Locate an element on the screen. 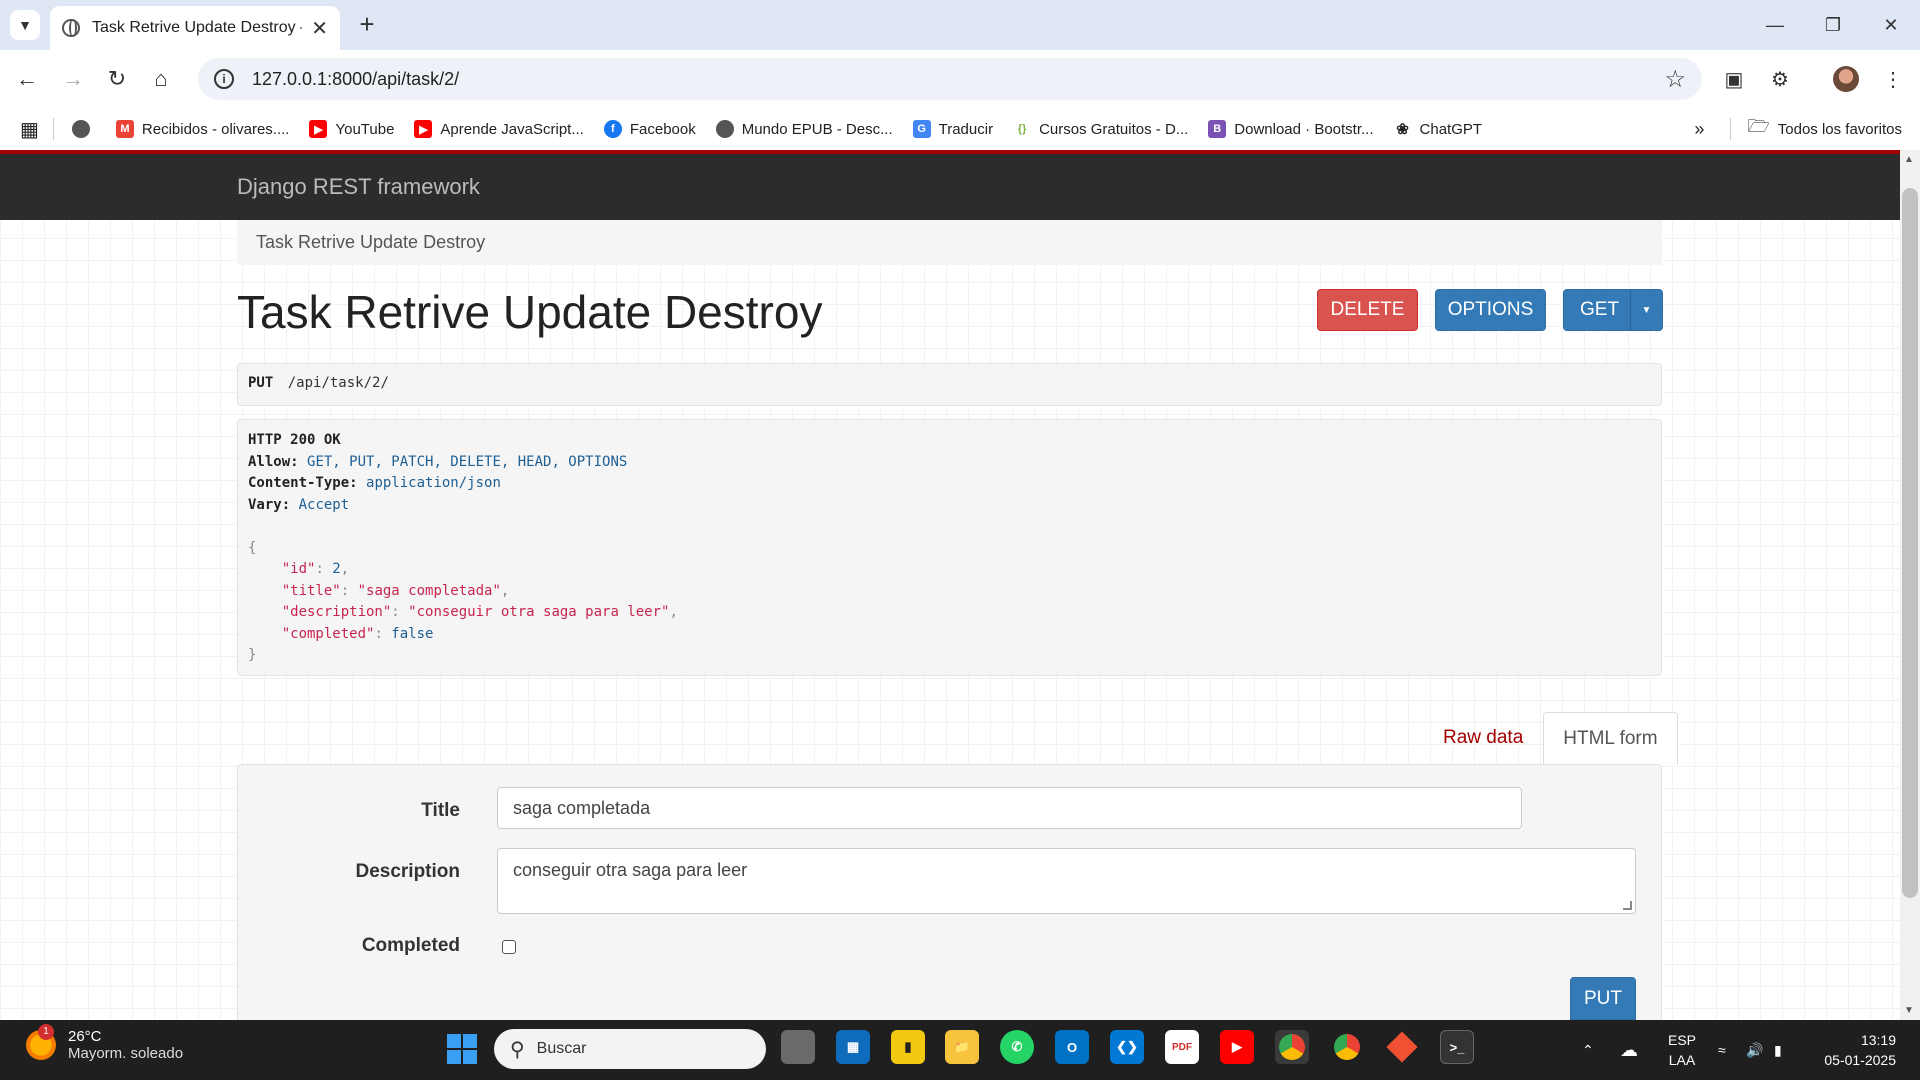 Image resolution: width=1920 pixels, height=1080 pixels. completed-checkbox is located at coordinates (509, 947).